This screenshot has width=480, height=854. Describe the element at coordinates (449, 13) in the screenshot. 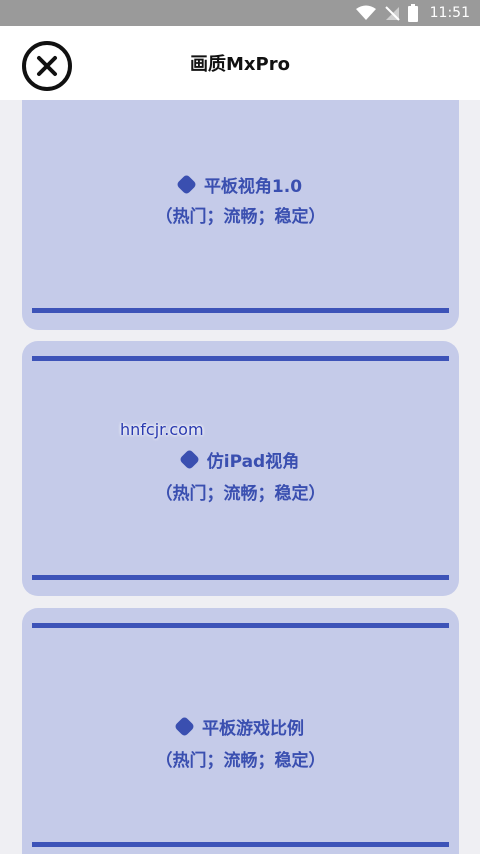

I see `status-time: 11:51` at that location.